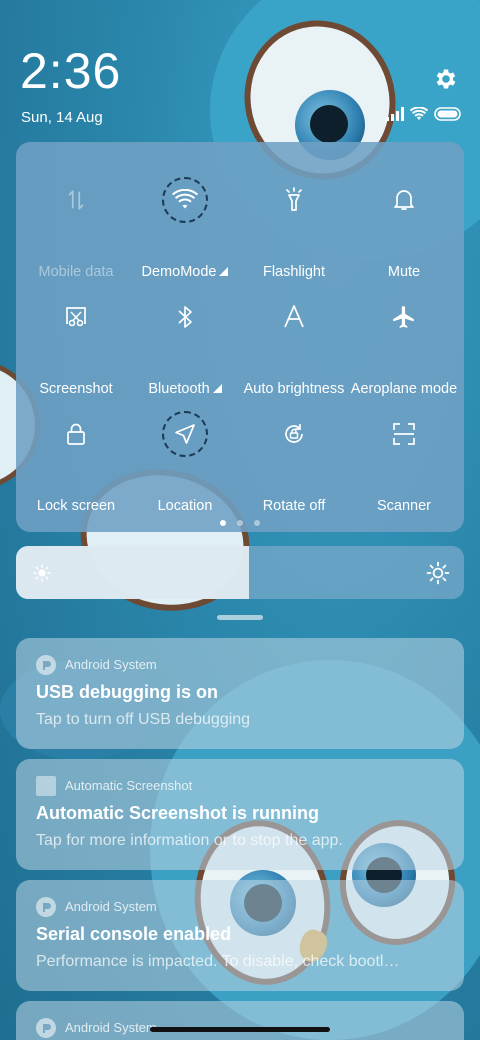 This screenshot has height=1040, width=480. What do you see at coordinates (294, 506) in the screenshot?
I see `tile-label: Rotate off` at bounding box center [294, 506].